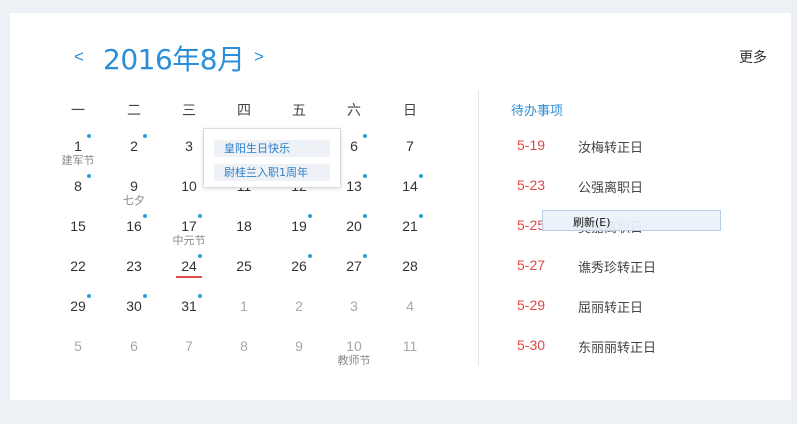 Image resolution: width=797 pixels, height=424 pixels. I want to click on day-cell: 23, so click(134, 275).